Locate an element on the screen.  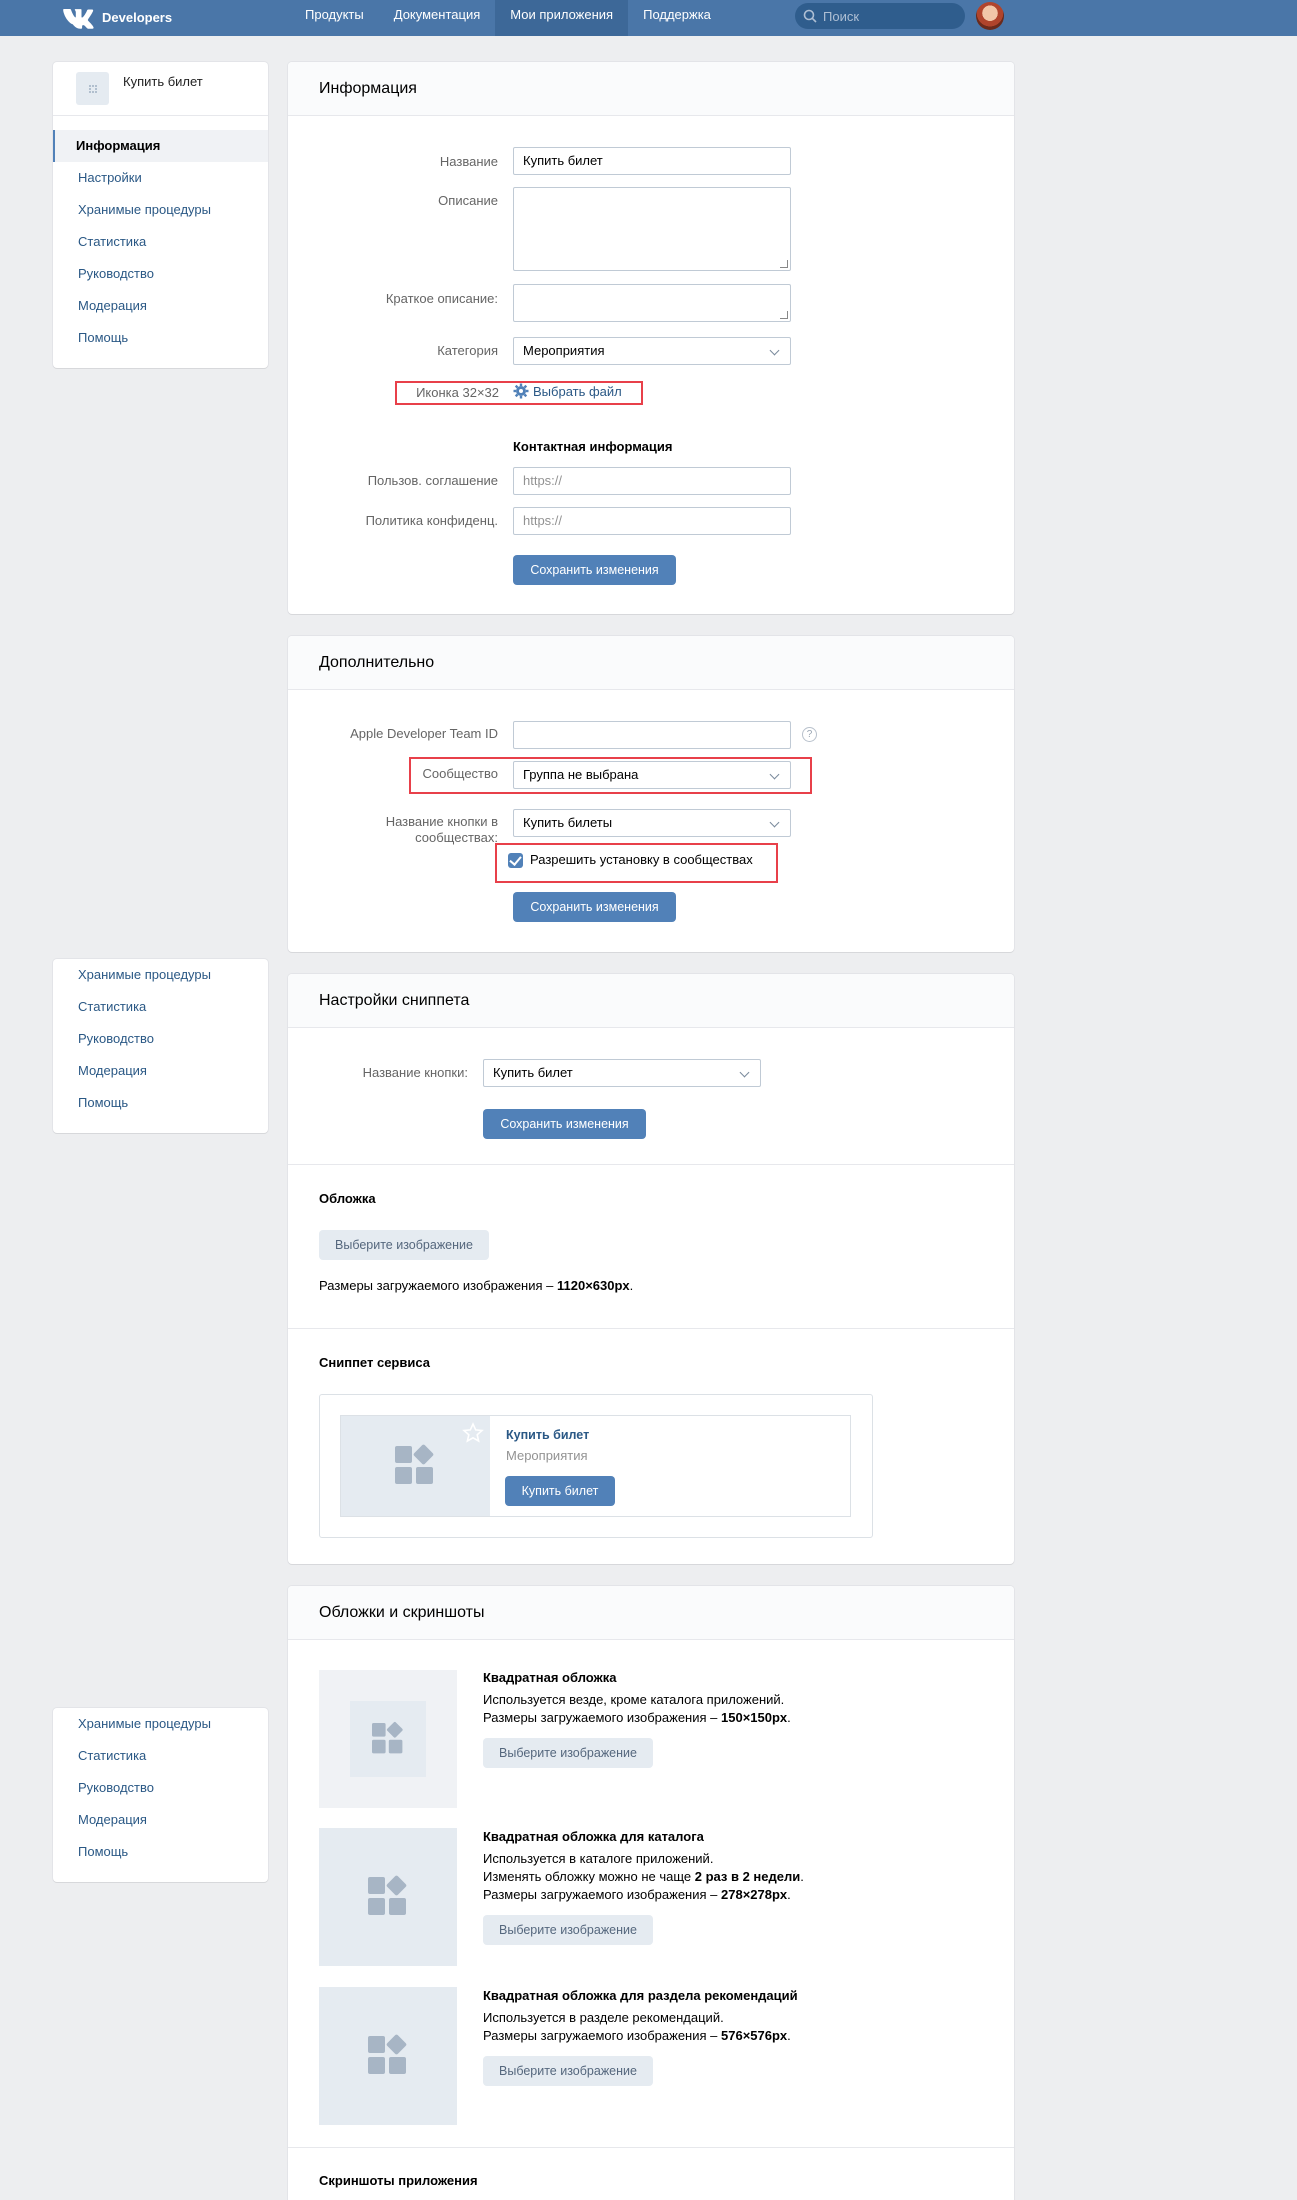
logo: Developers is located at coordinates (117, 17).